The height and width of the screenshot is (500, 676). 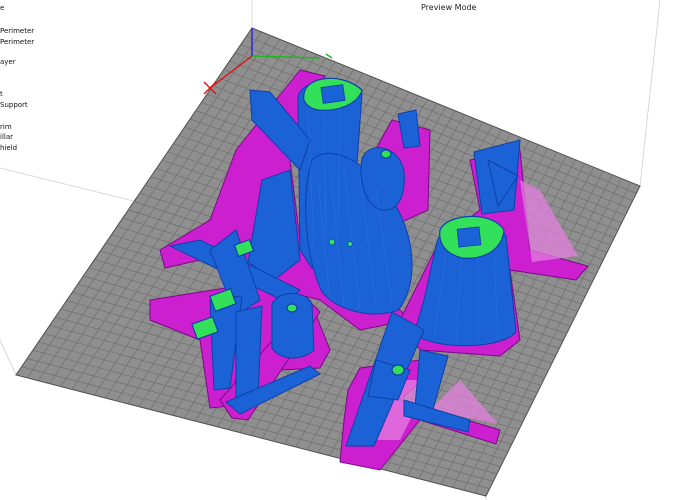 I want to click on legend-item: illar, so click(x=6, y=137).